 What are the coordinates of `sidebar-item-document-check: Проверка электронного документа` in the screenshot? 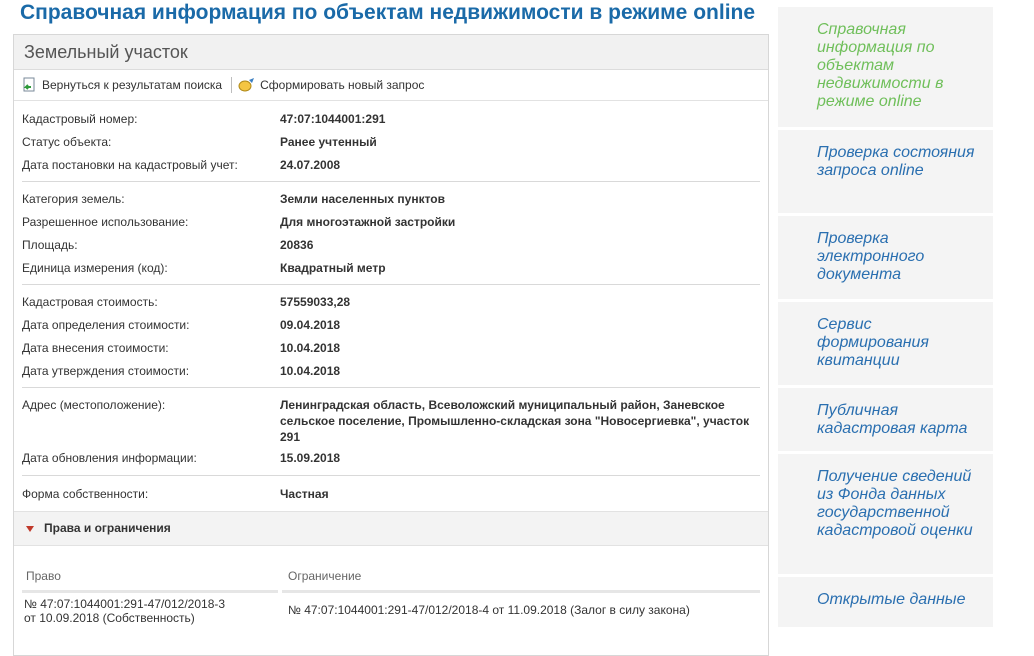 It's located at (885, 259).